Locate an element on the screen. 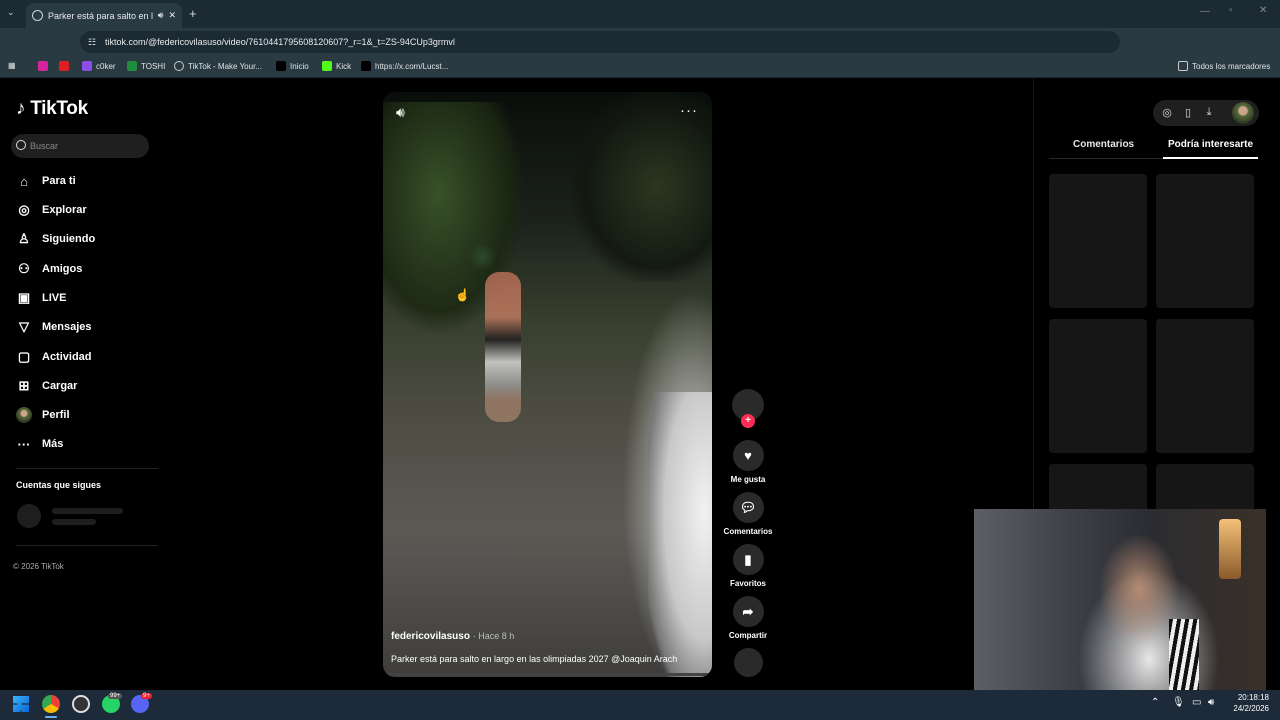  webcam-shirt-stripes is located at coordinates (1184, 657).